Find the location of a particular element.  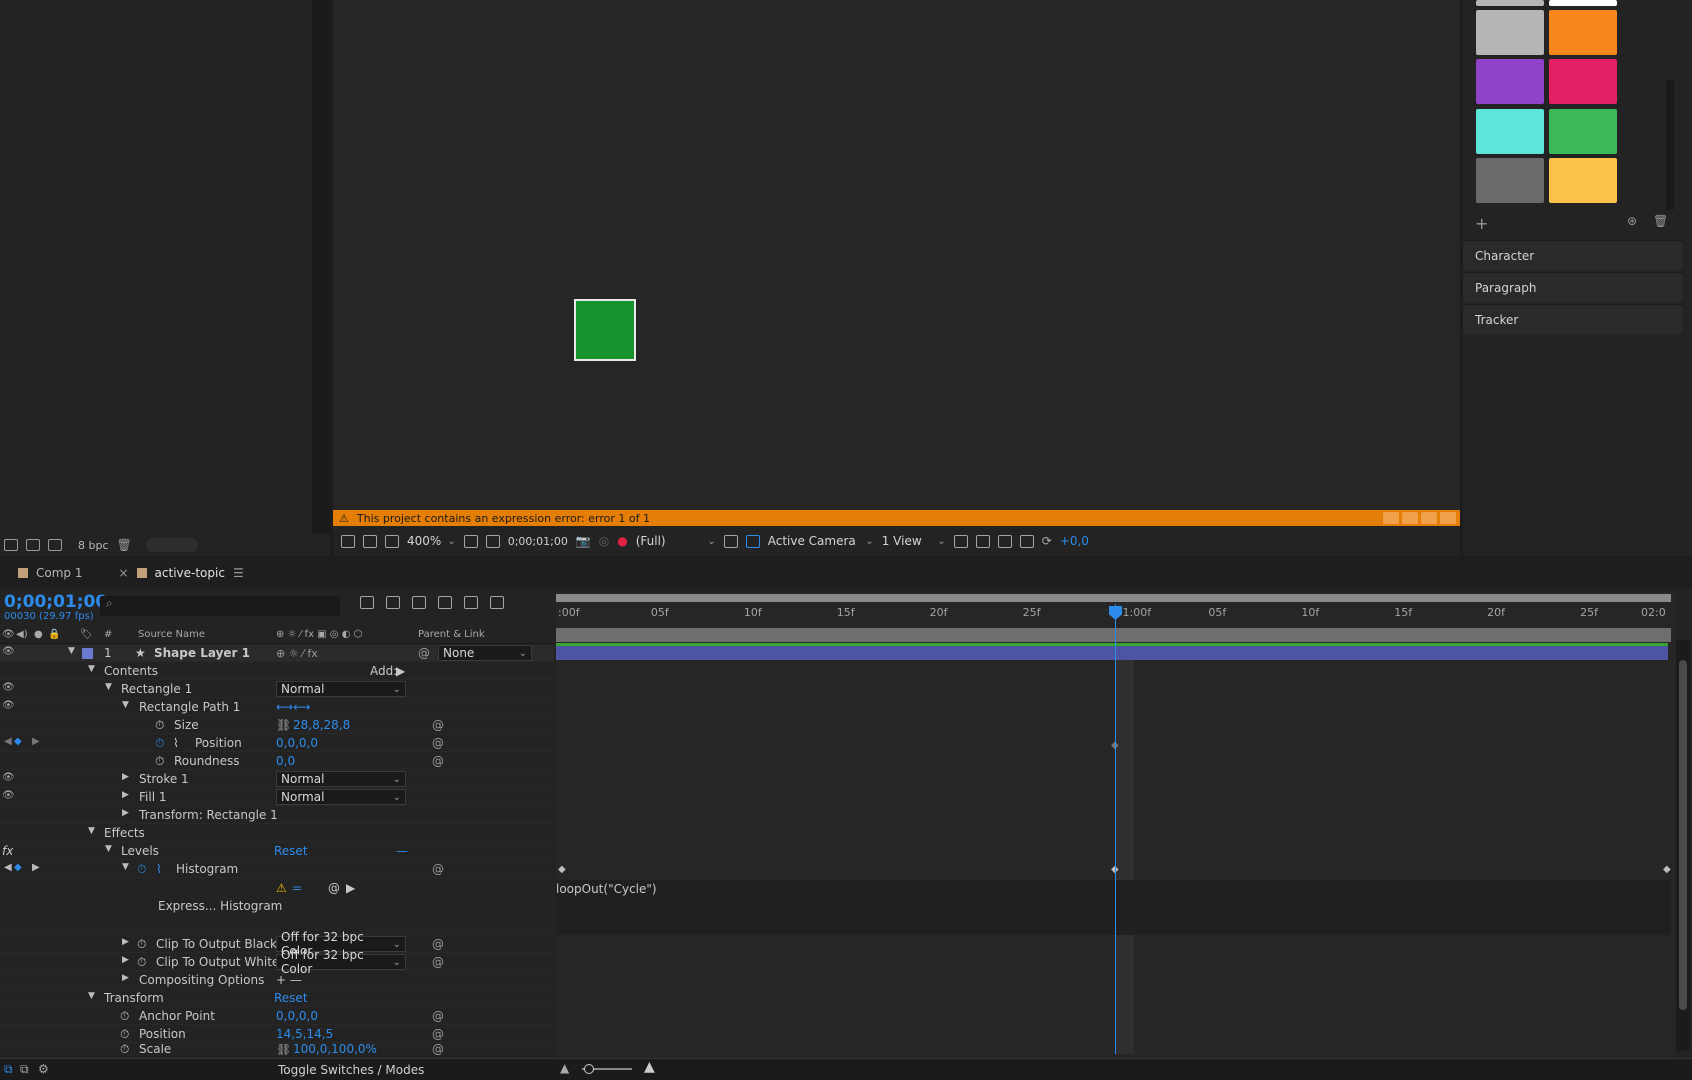

timeline-vertical-scrollbar is located at coordinates (1683, 845).